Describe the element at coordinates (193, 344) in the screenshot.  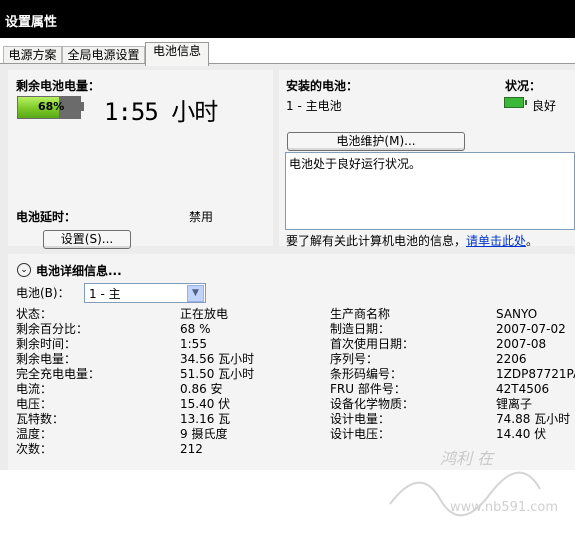
I see `detail-value: 1:55` at that location.